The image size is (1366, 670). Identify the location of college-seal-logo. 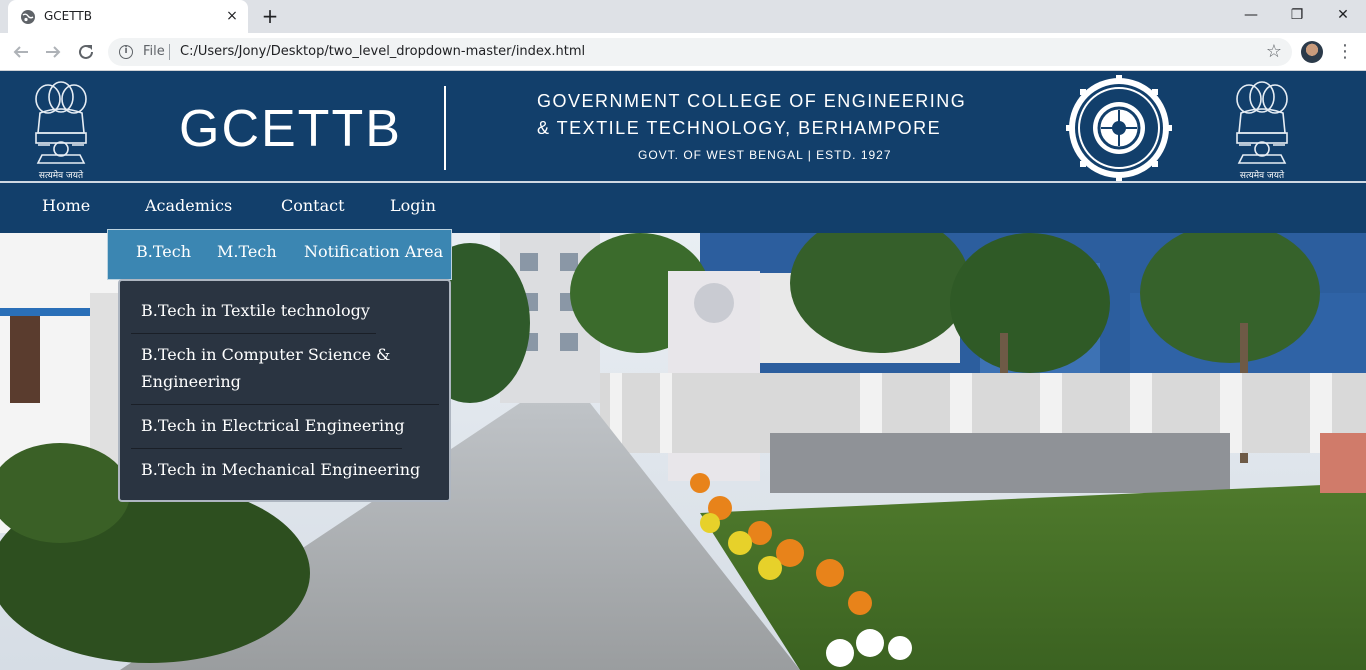
(1119, 128).